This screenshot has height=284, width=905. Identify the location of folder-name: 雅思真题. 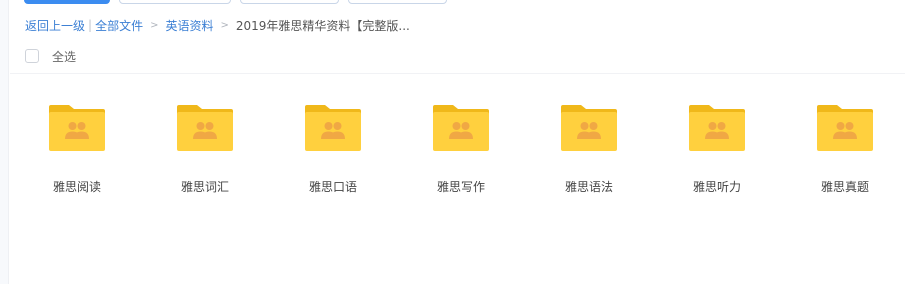
(844, 187).